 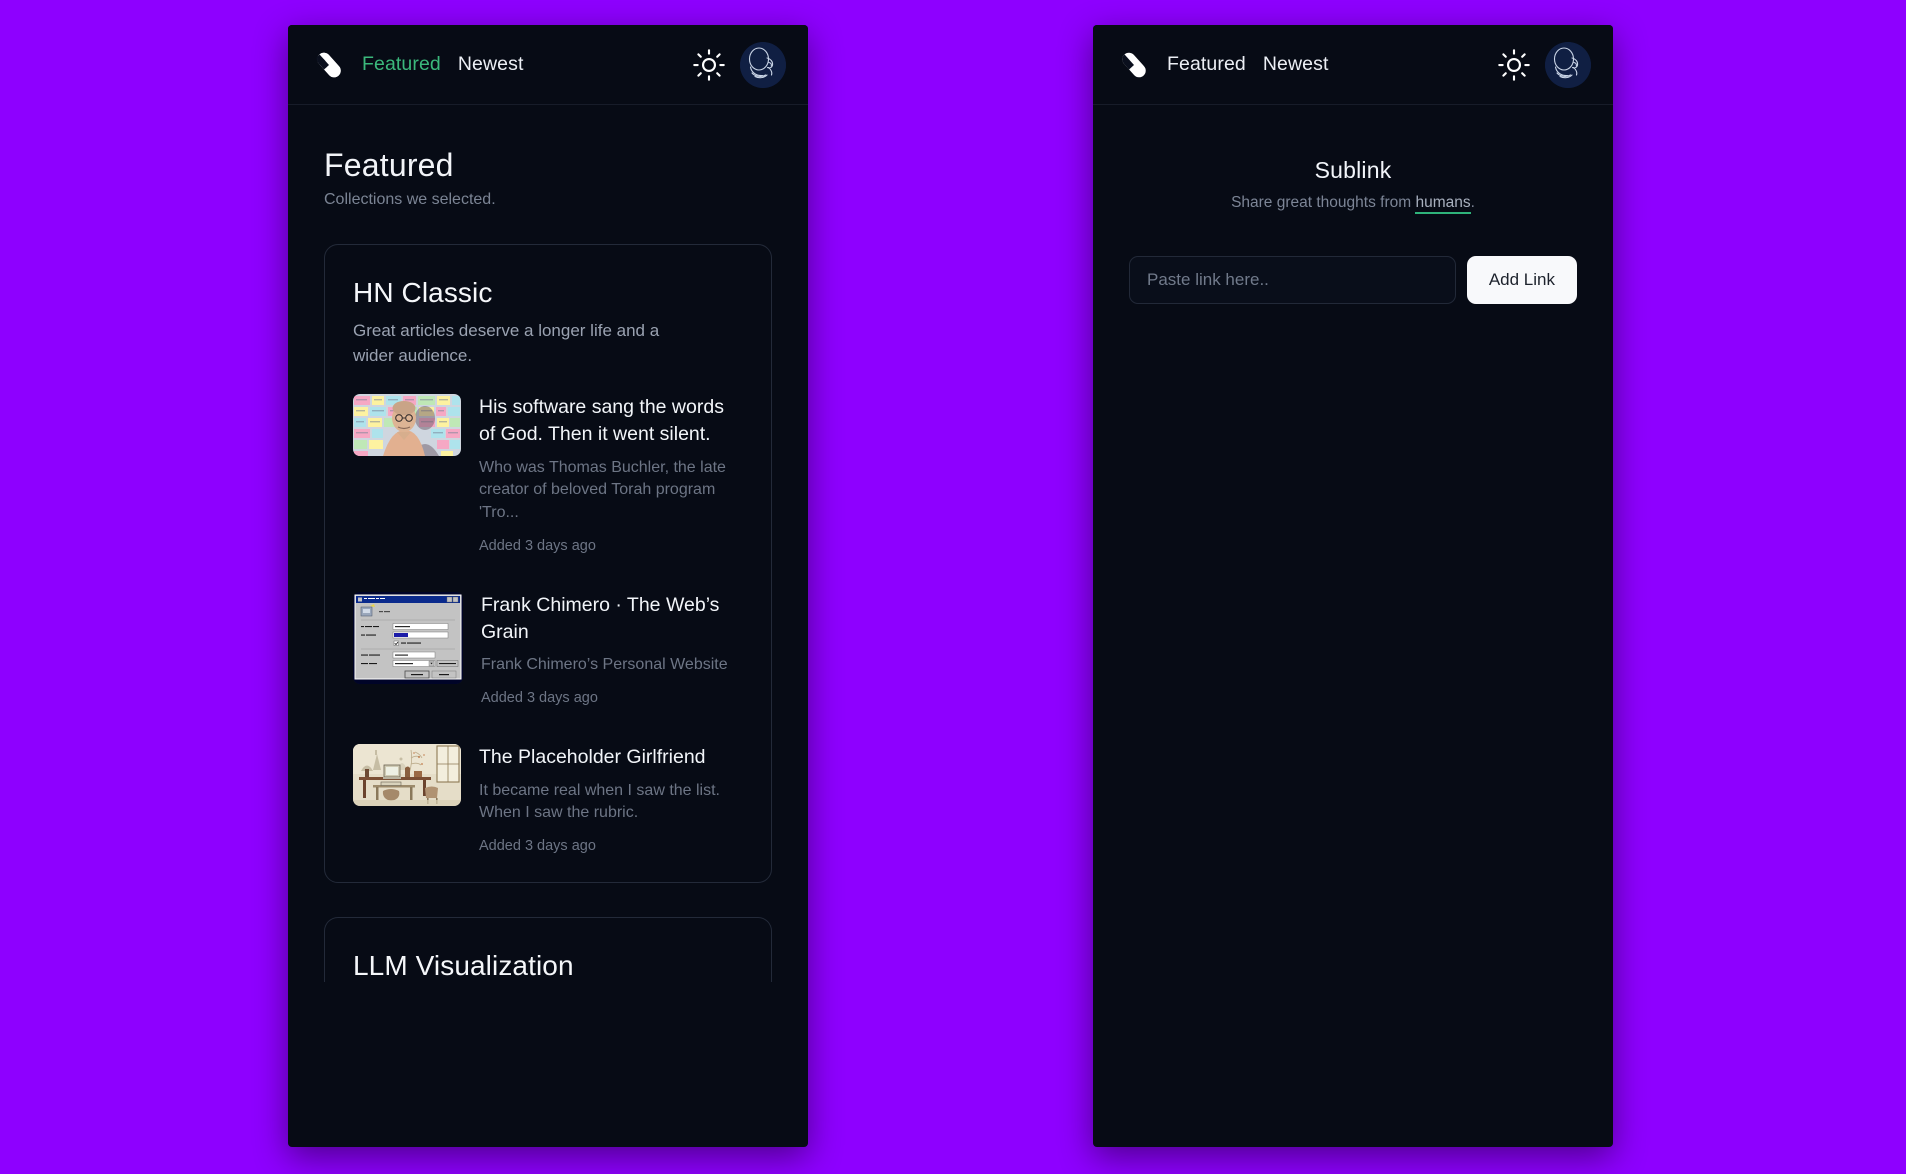 What do you see at coordinates (1521, 280) in the screenshot?
I see `add-link-button: Add Link` at bounding box center [1521, 280].